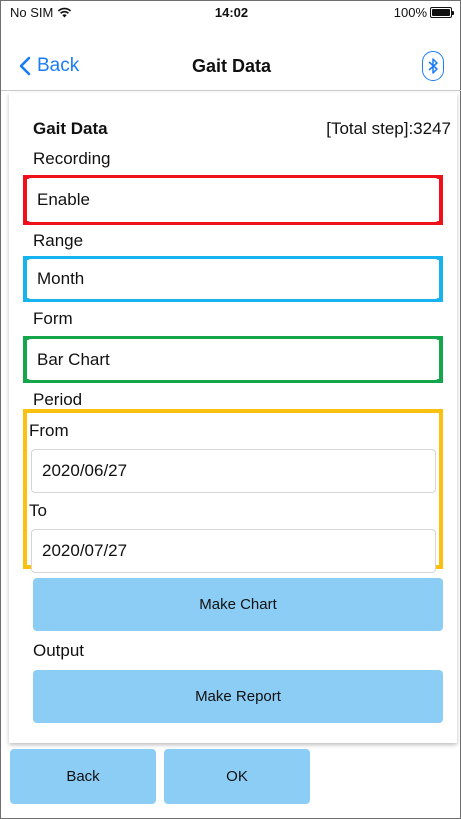  I want to click on recording-select: Enable, so click(233, 200).